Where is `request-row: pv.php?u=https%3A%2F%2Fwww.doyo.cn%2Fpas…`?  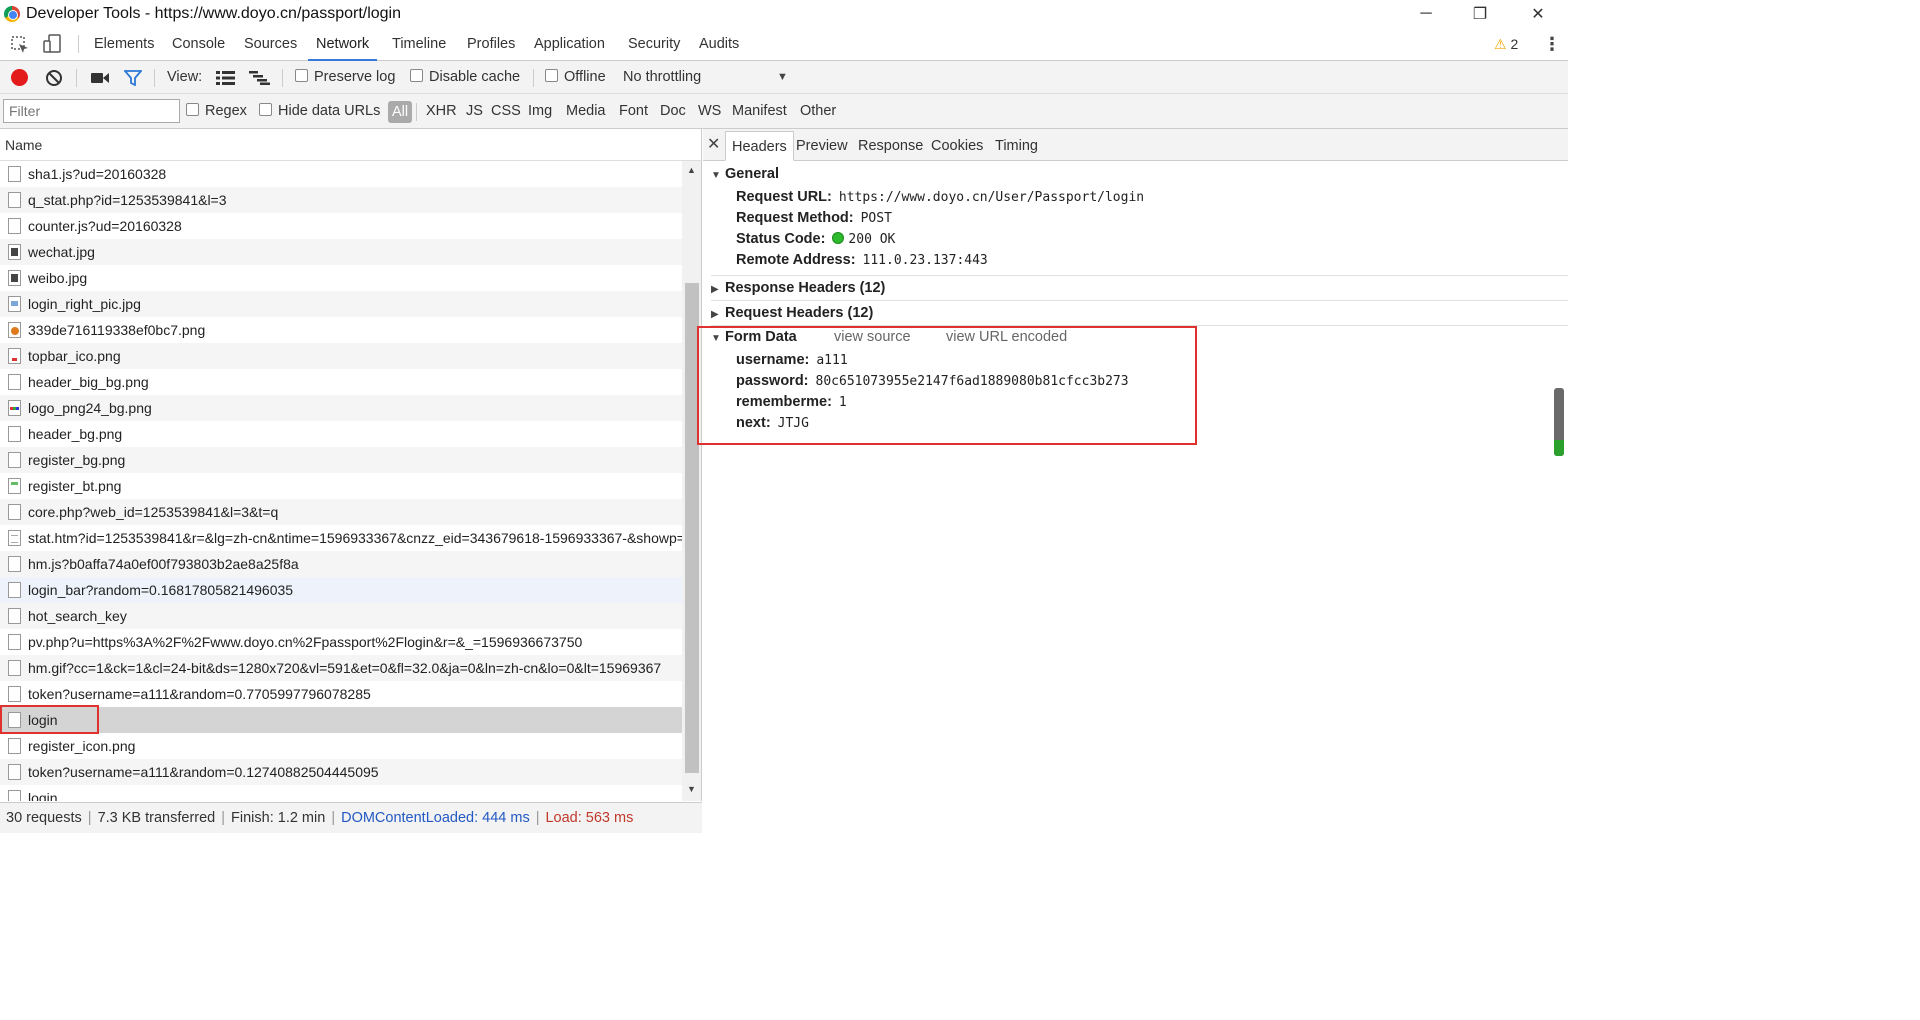 request-row: pv.php?u=https%3A%2F%2Fwww.doyo.cn%2Fpas… is located at coordinates (341, 642).